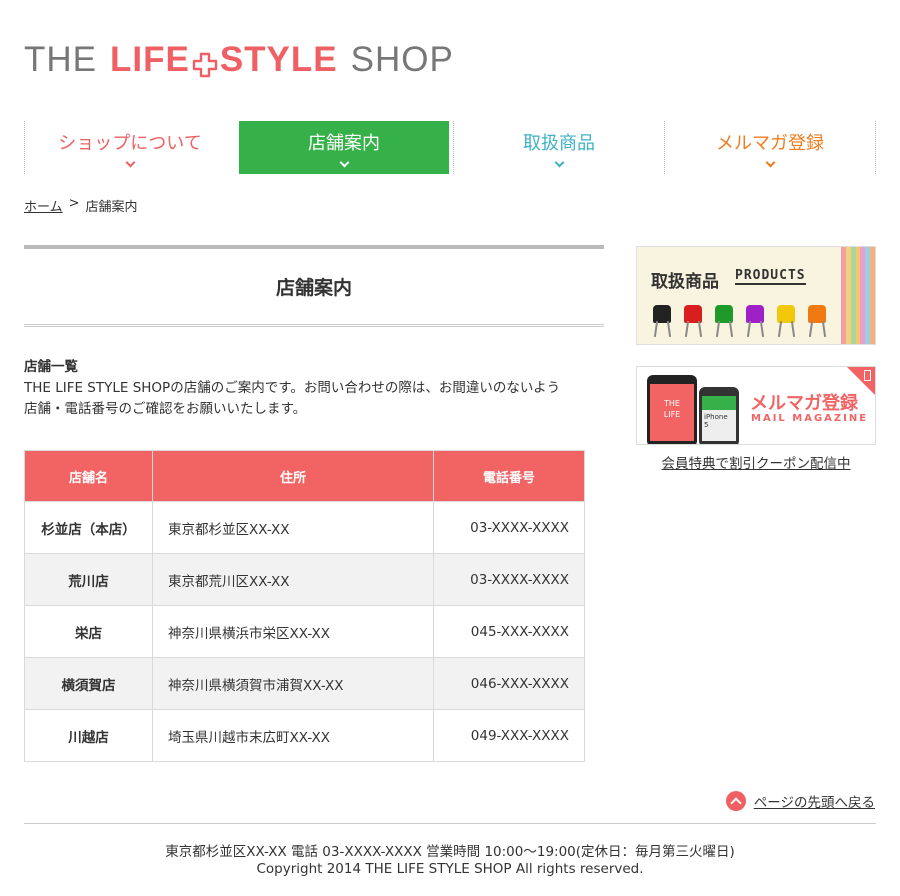 The image size is (900, 896). Describe the element at coordinates (150, 59) in the screenshot. I see `logo-text-life: LIFE` at that location.